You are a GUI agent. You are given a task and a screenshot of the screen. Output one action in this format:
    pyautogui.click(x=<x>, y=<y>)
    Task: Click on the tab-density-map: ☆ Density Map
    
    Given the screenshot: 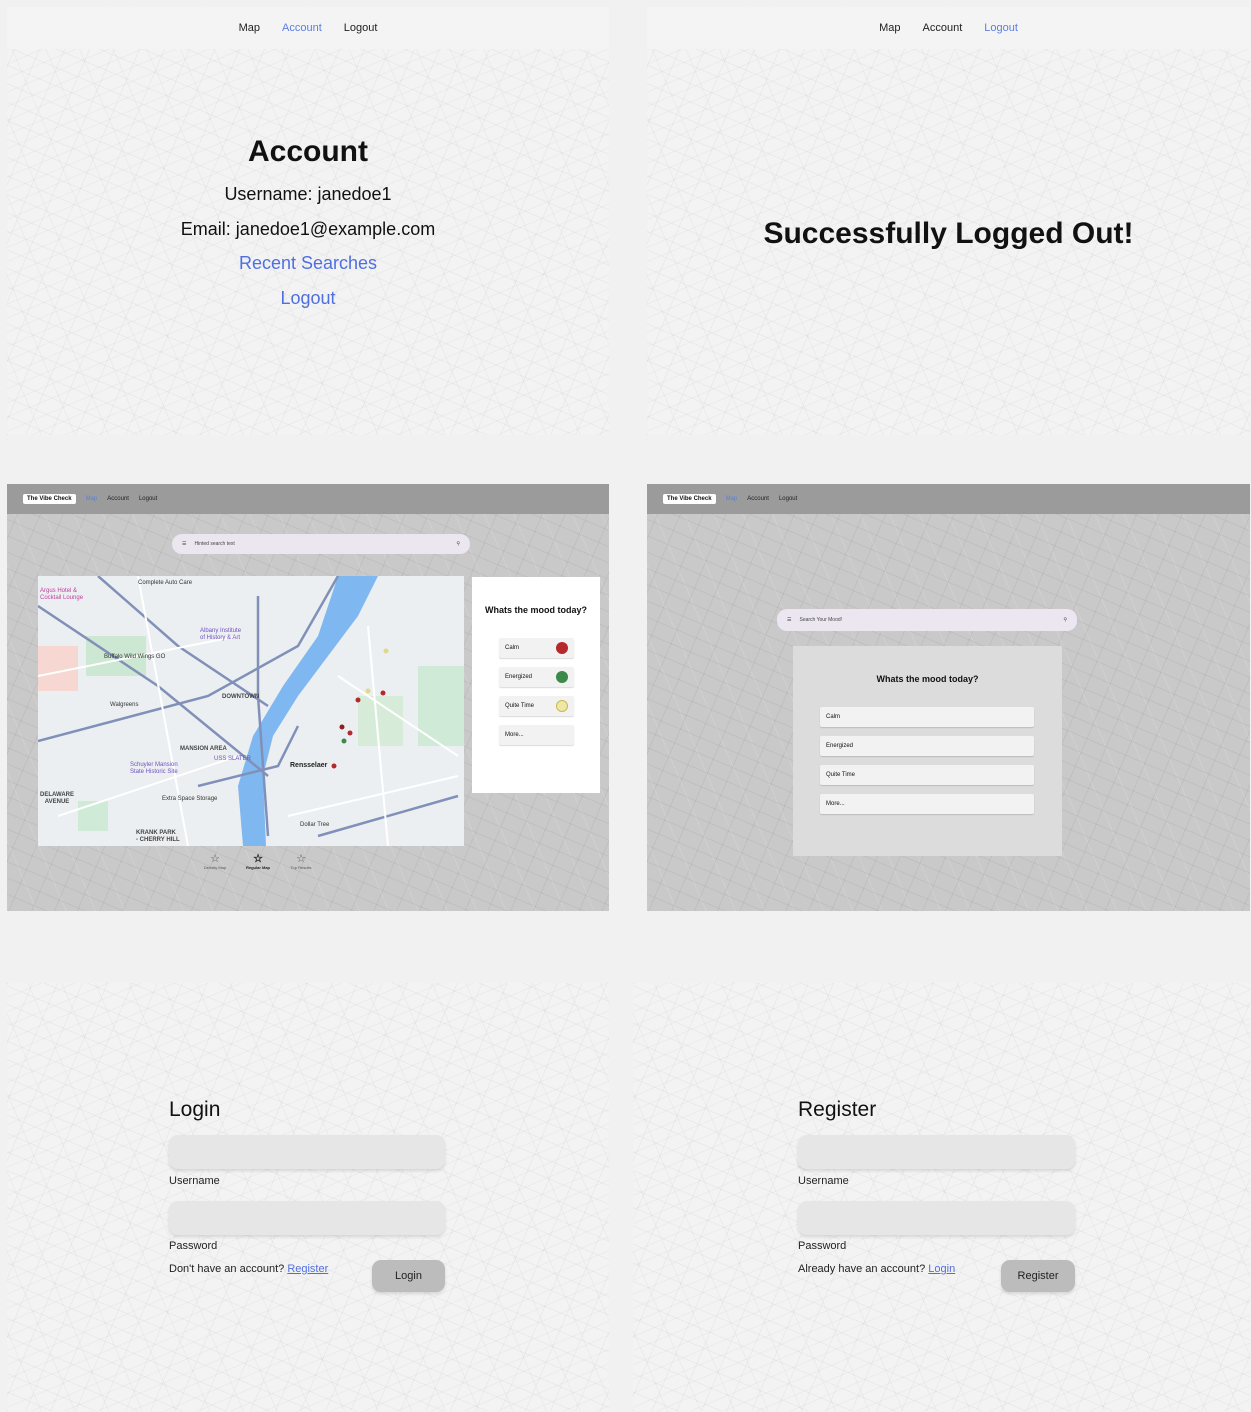 What is the action you would take?
    pyautogui.click(x=215, y=861)
    